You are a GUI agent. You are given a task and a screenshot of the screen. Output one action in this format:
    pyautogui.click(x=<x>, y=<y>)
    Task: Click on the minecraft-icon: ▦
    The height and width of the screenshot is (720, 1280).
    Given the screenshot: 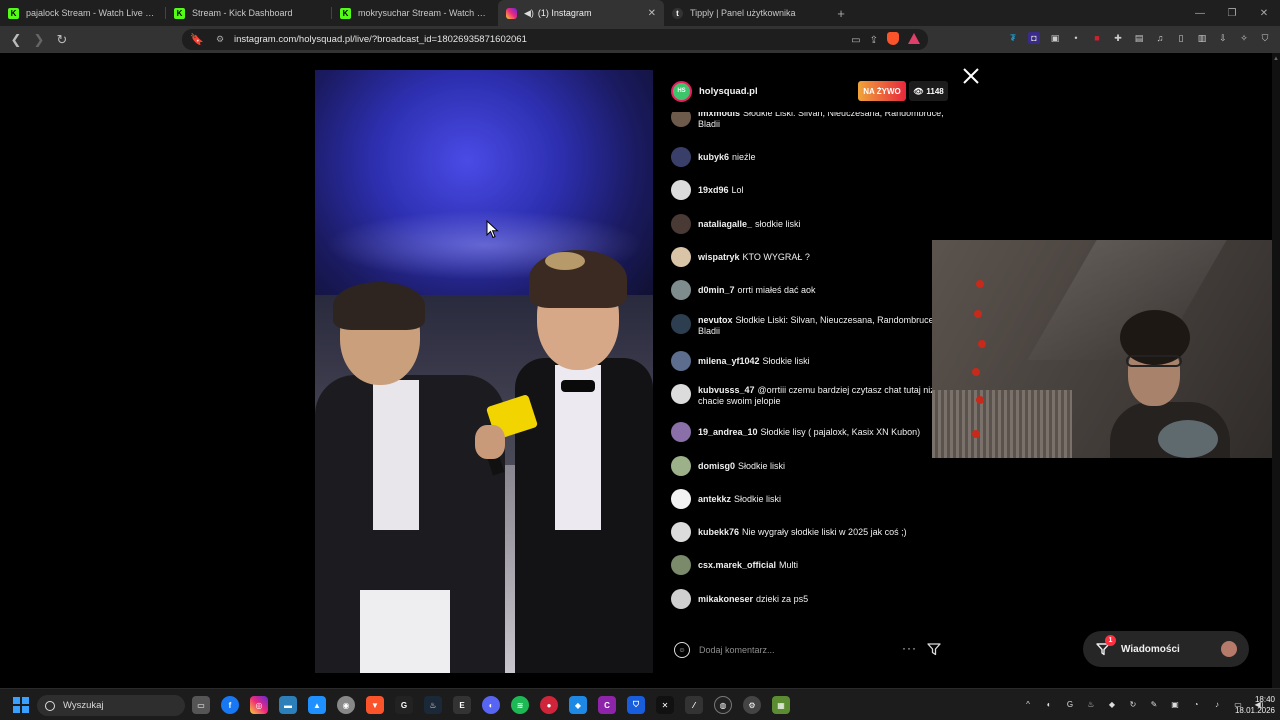 What is the action you would take?
    pyautogui.click(x=781, y=705)
    